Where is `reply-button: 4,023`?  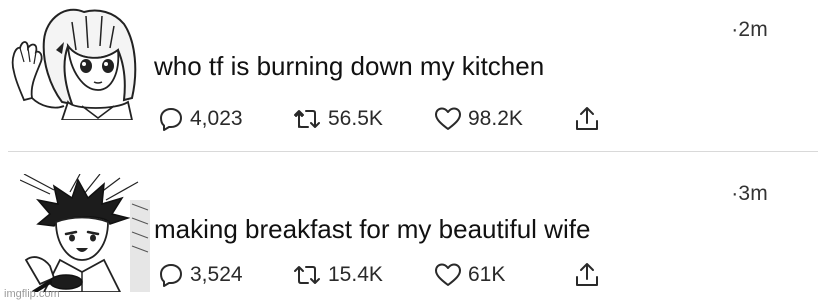 reply-button: 4,023 is located at coordinates (200, 119).